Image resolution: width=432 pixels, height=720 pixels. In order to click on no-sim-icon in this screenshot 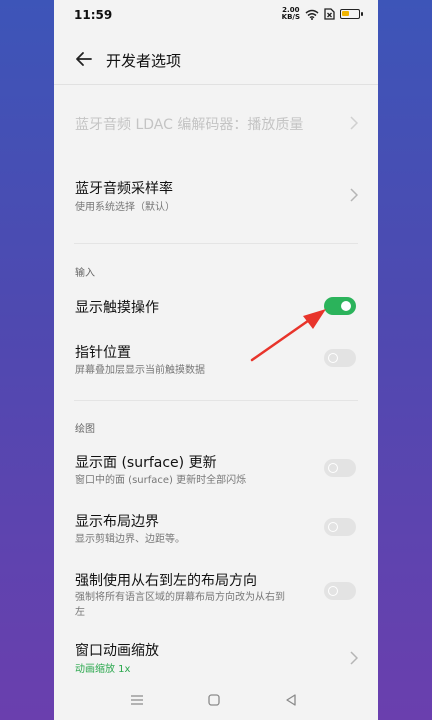, I will do `click(329, 14)`.